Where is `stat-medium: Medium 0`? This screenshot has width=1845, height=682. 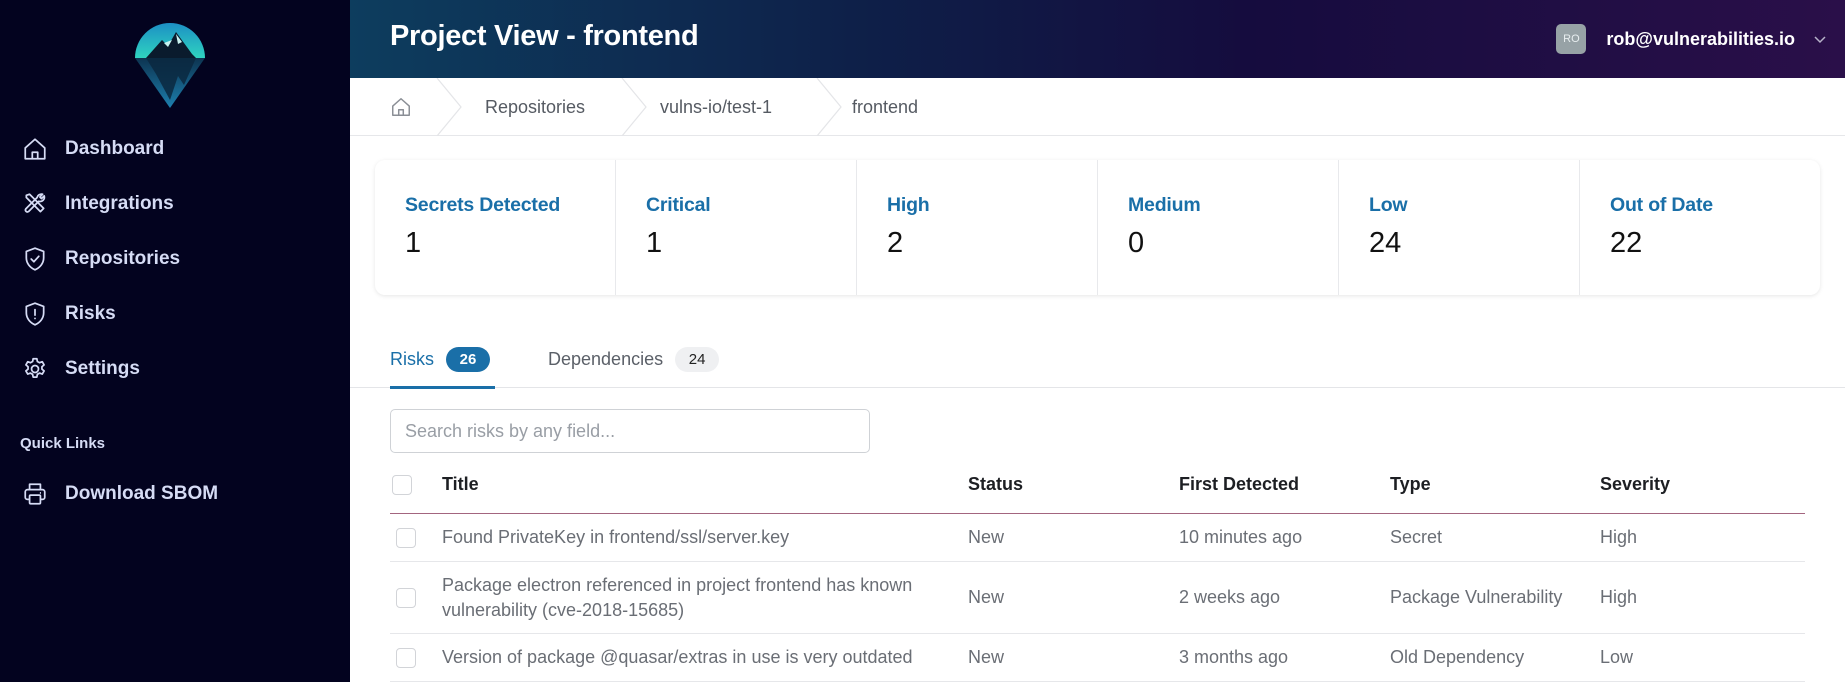 stat-medium: Medium 0 is located at coordinates (1218, 227).